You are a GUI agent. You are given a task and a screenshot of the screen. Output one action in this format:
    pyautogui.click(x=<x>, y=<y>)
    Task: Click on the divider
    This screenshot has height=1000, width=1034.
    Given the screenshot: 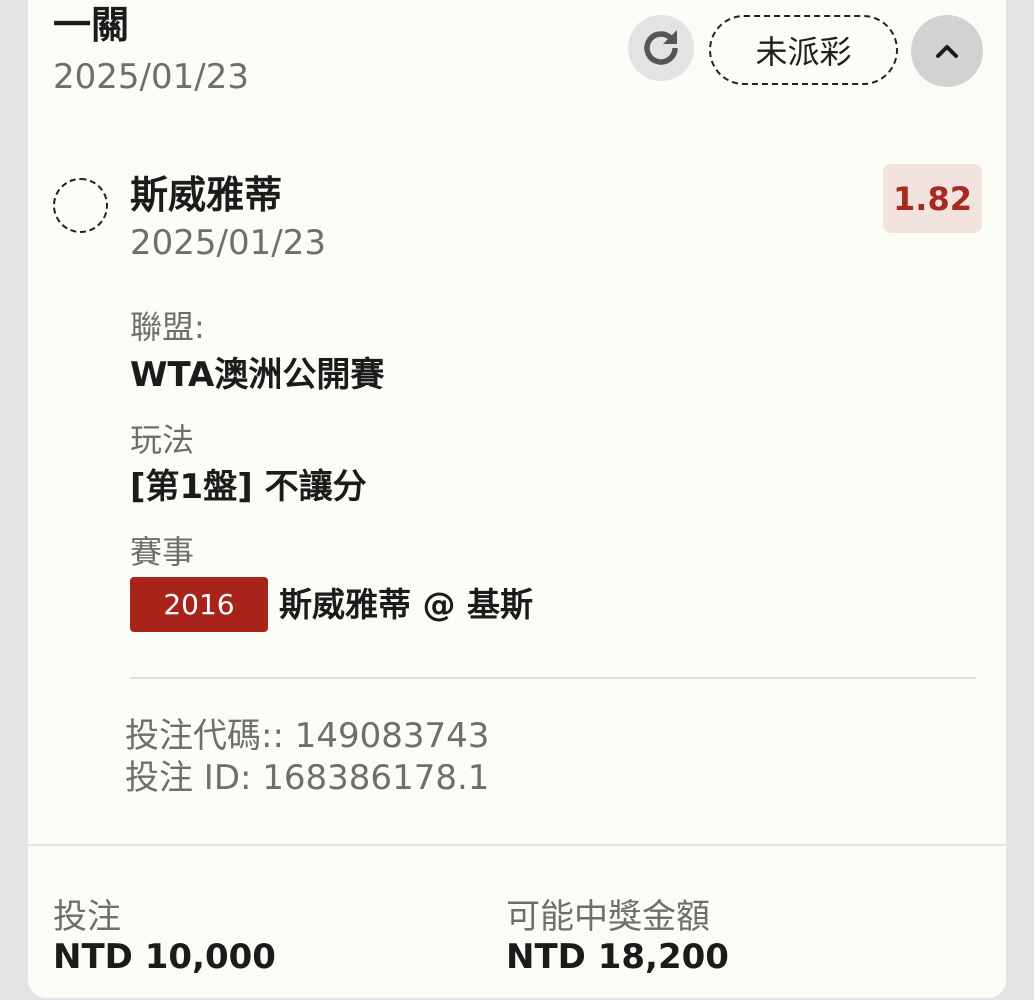 What is the action you would take?
    pyautogui.click(x=553, y=678)
    